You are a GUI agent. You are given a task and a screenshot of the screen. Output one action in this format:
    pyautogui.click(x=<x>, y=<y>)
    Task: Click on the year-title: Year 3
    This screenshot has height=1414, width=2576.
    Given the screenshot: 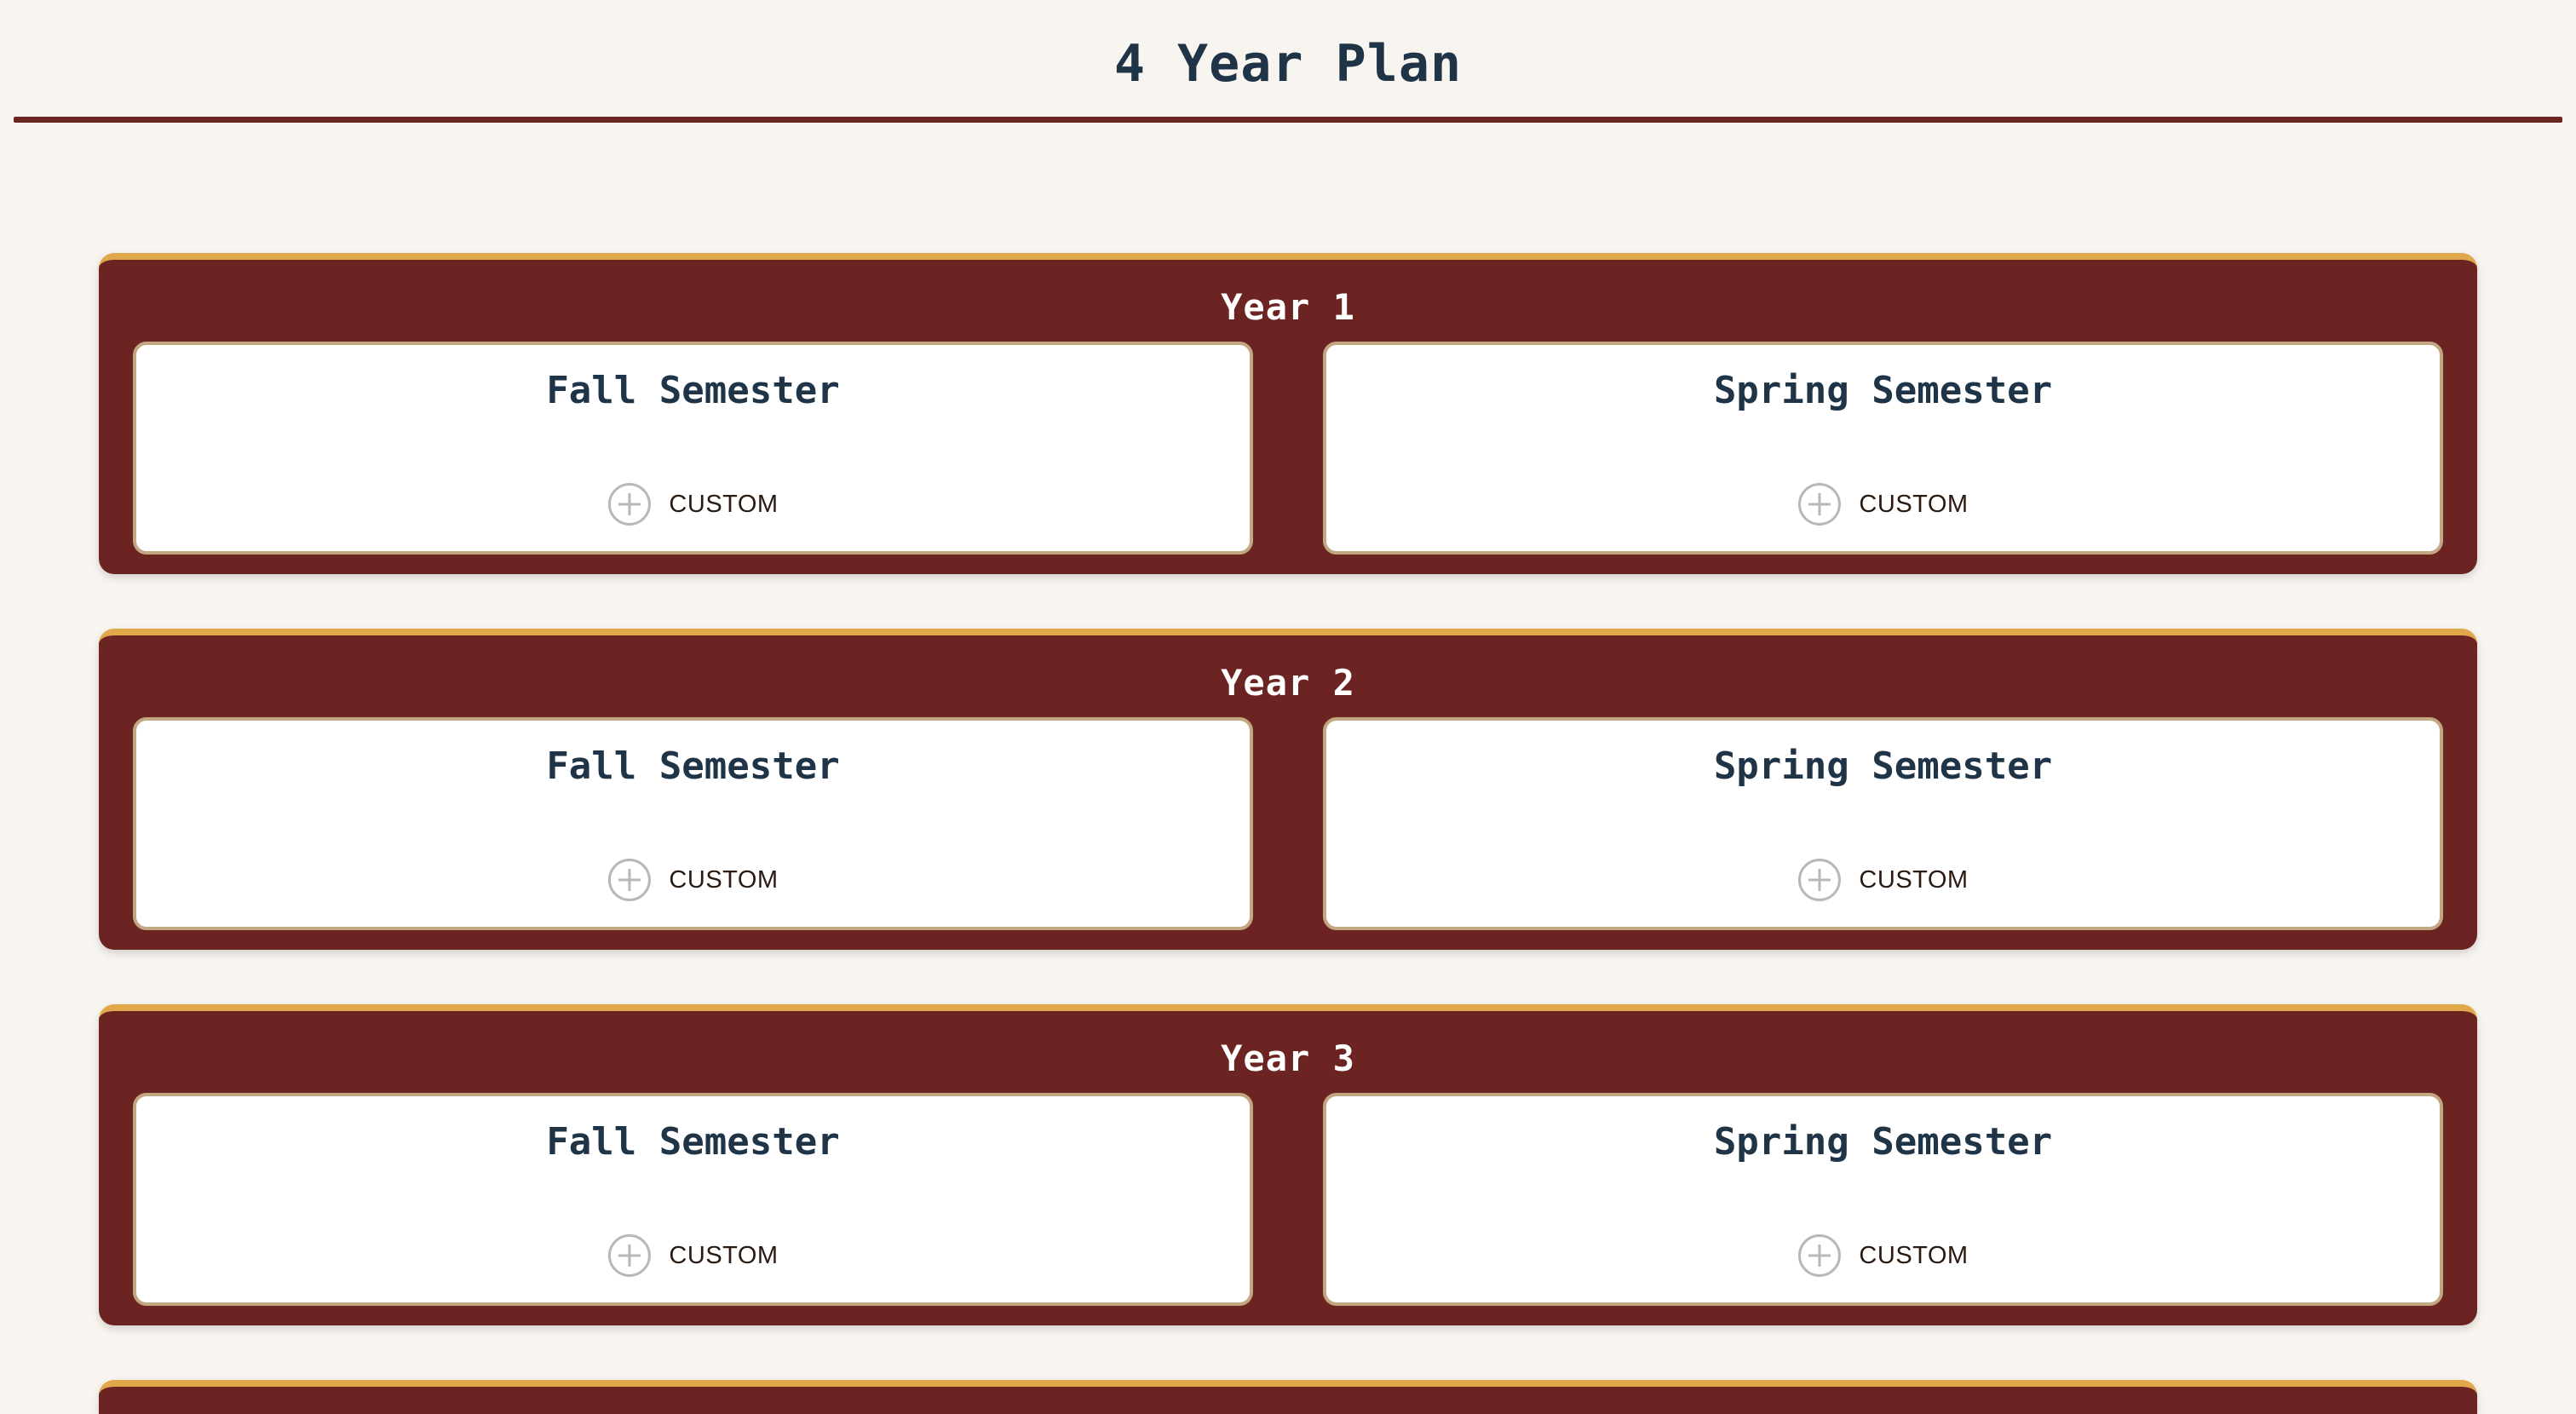 What is the action you would take?
    pyautogui.click(x=1288, y=1058)
    